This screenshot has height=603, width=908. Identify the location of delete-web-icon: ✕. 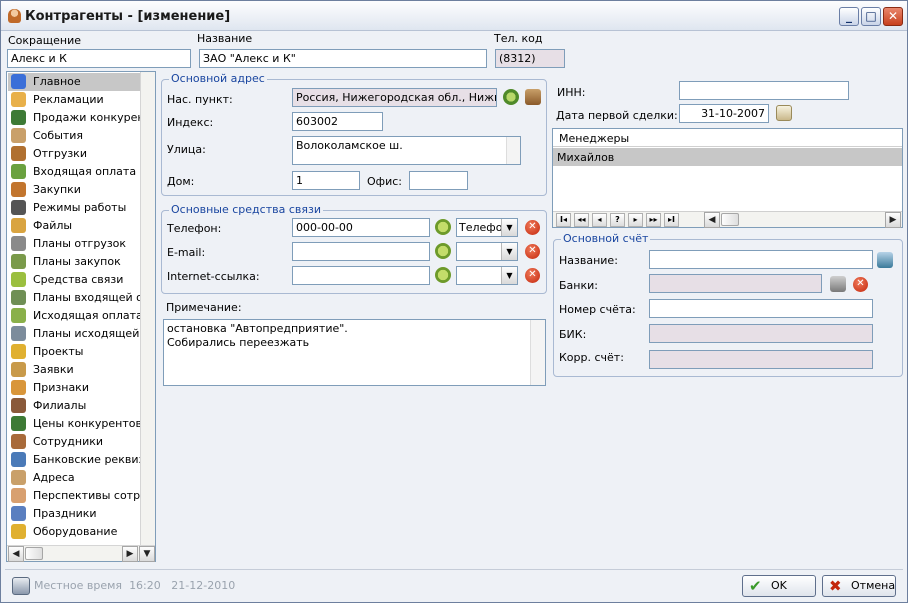
(532, 275).